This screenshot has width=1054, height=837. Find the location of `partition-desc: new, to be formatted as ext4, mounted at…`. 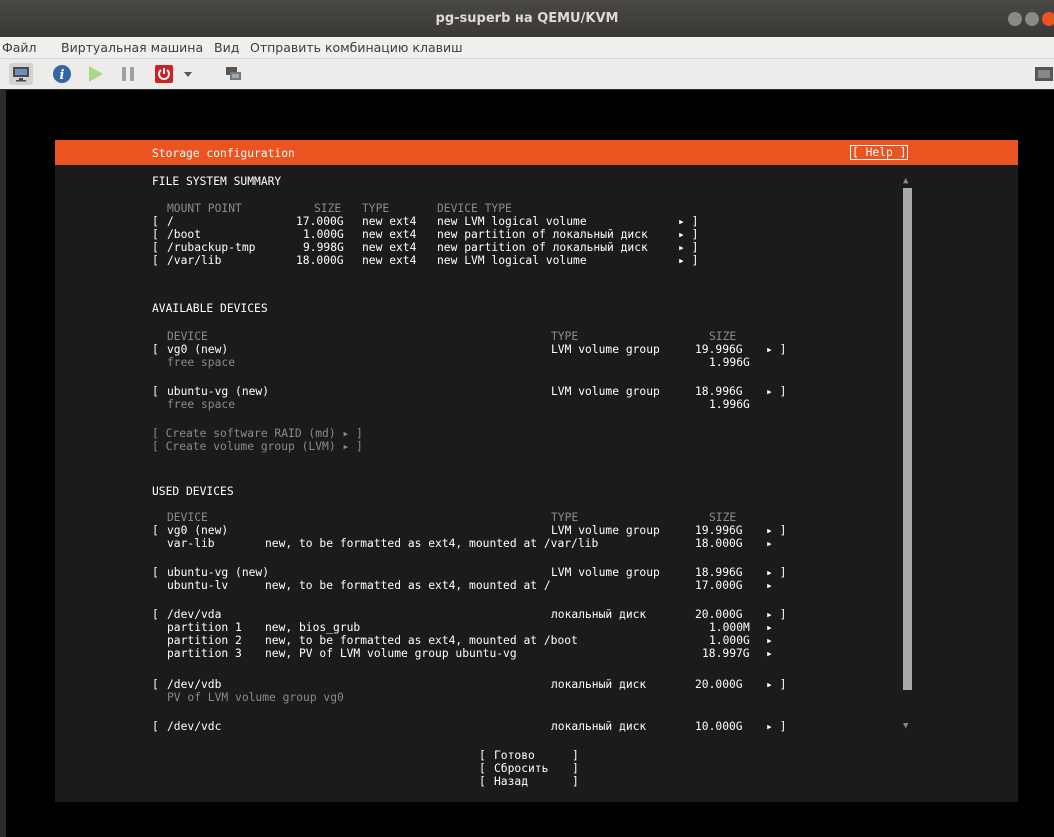

partition-desc: new, to be formatted as ext4, mounted at… is located at coordinates (421, 640).